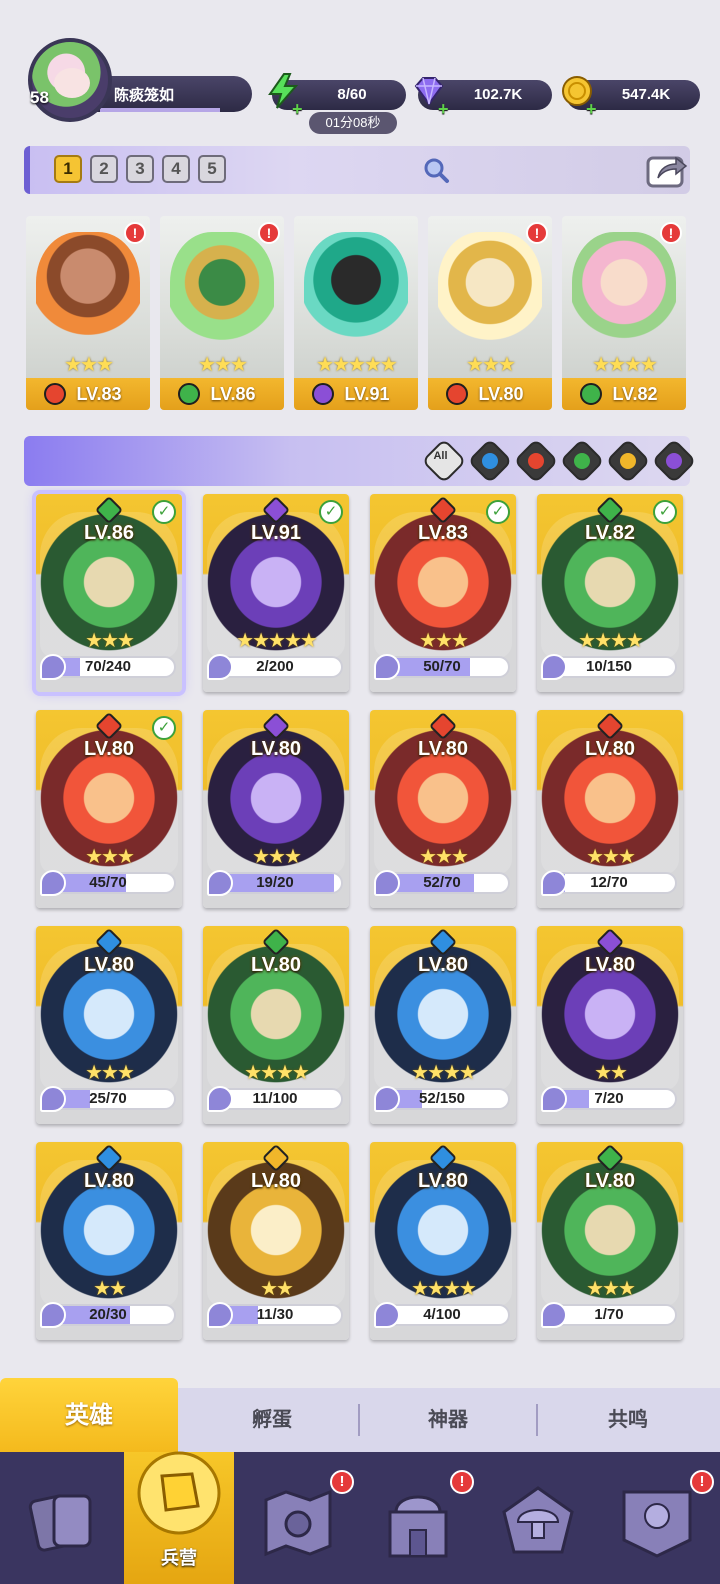 The width and height of the screenshot is (720, 1584). I want to click on hero-card: ✓ LV.82 ★★★★ 10/150, so click(610, 593).